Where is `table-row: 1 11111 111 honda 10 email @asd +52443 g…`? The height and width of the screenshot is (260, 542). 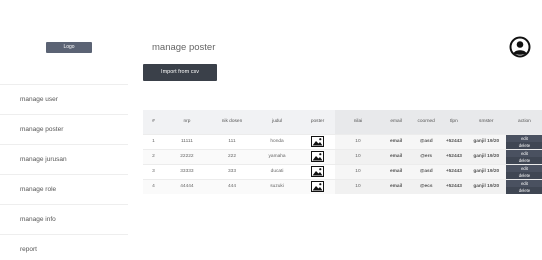 table-row: 1 11111 111 honda 10 email @asd +52443 g… is located at coordinates (342, 141).